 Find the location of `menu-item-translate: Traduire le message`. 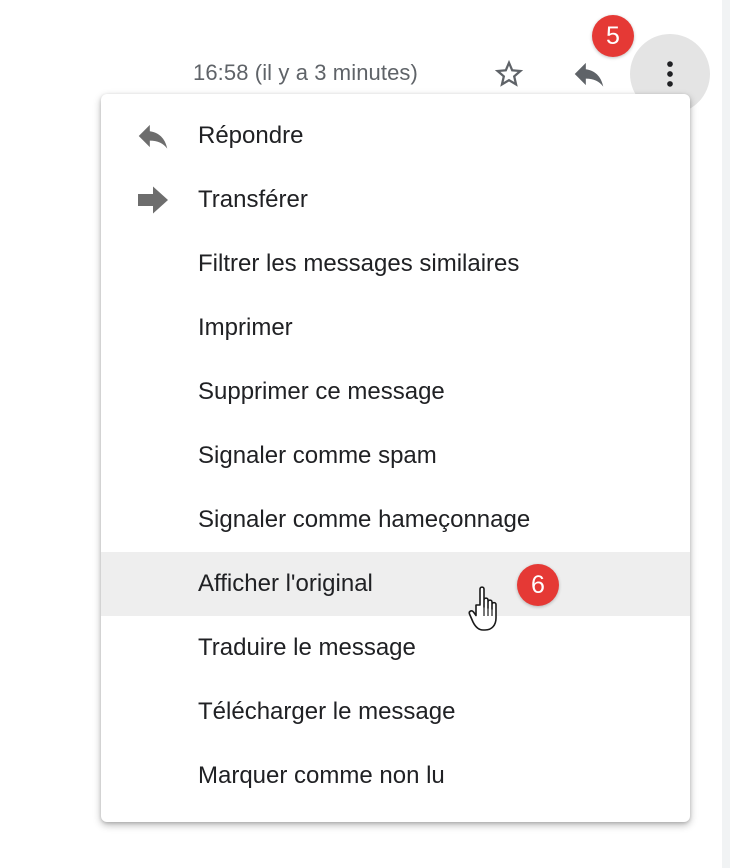

menu-item-translate: Traduire le message is located at coordinates (395, 648).